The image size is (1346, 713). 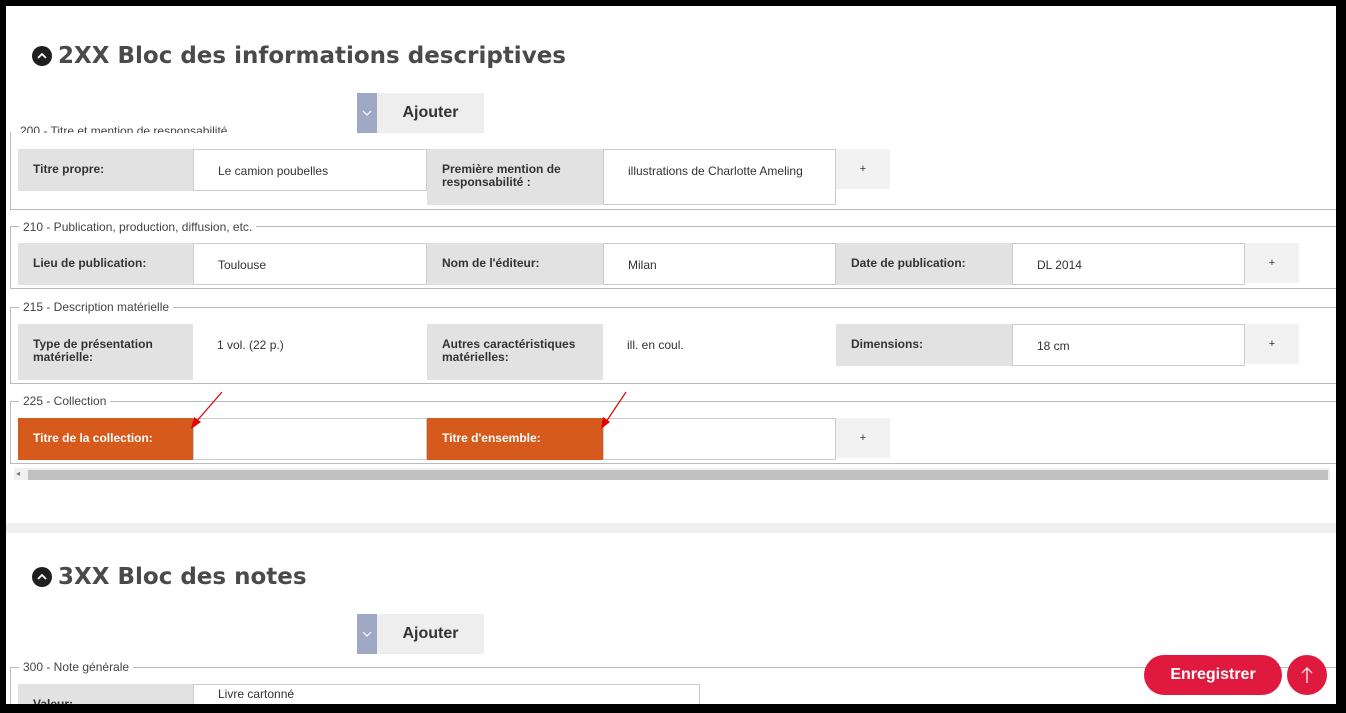 What do you see at coordinates (182, 577) in the screenshot?
I see `section-3xx-title: 3XX Bloc des notes` at bounding box center [182, 577].